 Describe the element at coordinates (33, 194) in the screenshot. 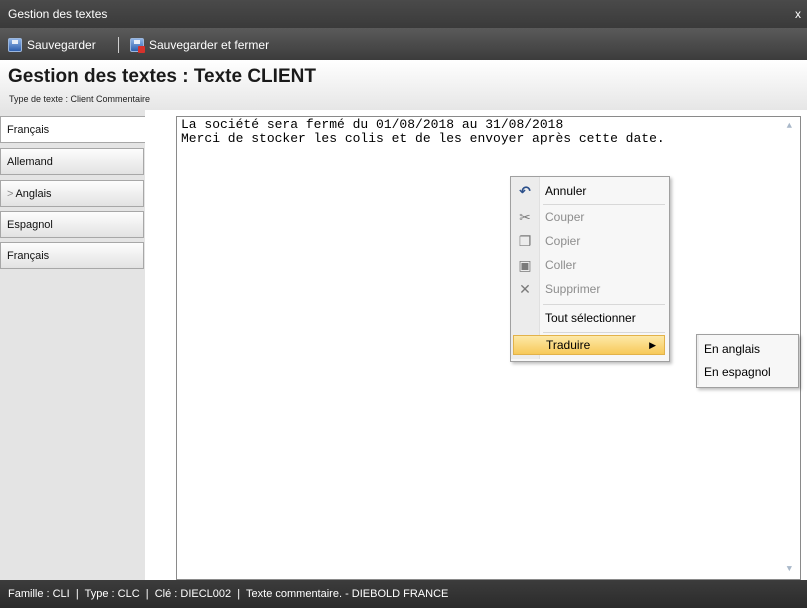

I see `tab-label: Anglais` at that location.